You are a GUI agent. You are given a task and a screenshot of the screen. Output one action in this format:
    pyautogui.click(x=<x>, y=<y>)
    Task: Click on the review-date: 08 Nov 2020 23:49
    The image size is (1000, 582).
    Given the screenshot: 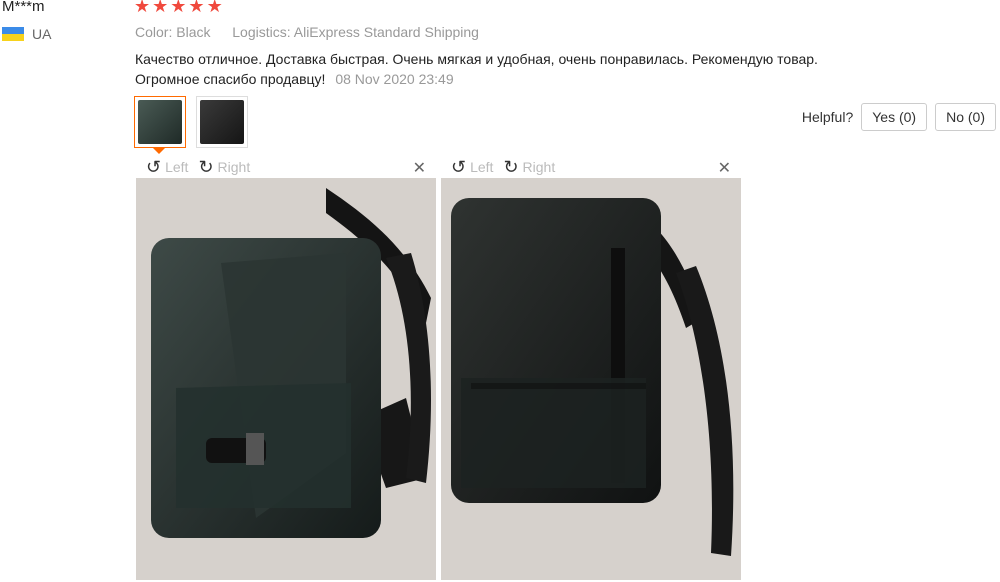 What is the action you would take?
    pyautogui.click(x=394, y=79)
    